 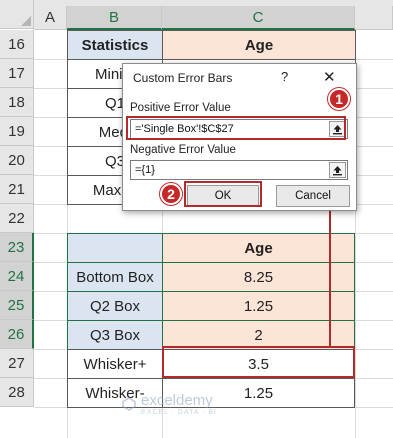 I want to click on highlight-positive-field, so click(x=236, y=128).